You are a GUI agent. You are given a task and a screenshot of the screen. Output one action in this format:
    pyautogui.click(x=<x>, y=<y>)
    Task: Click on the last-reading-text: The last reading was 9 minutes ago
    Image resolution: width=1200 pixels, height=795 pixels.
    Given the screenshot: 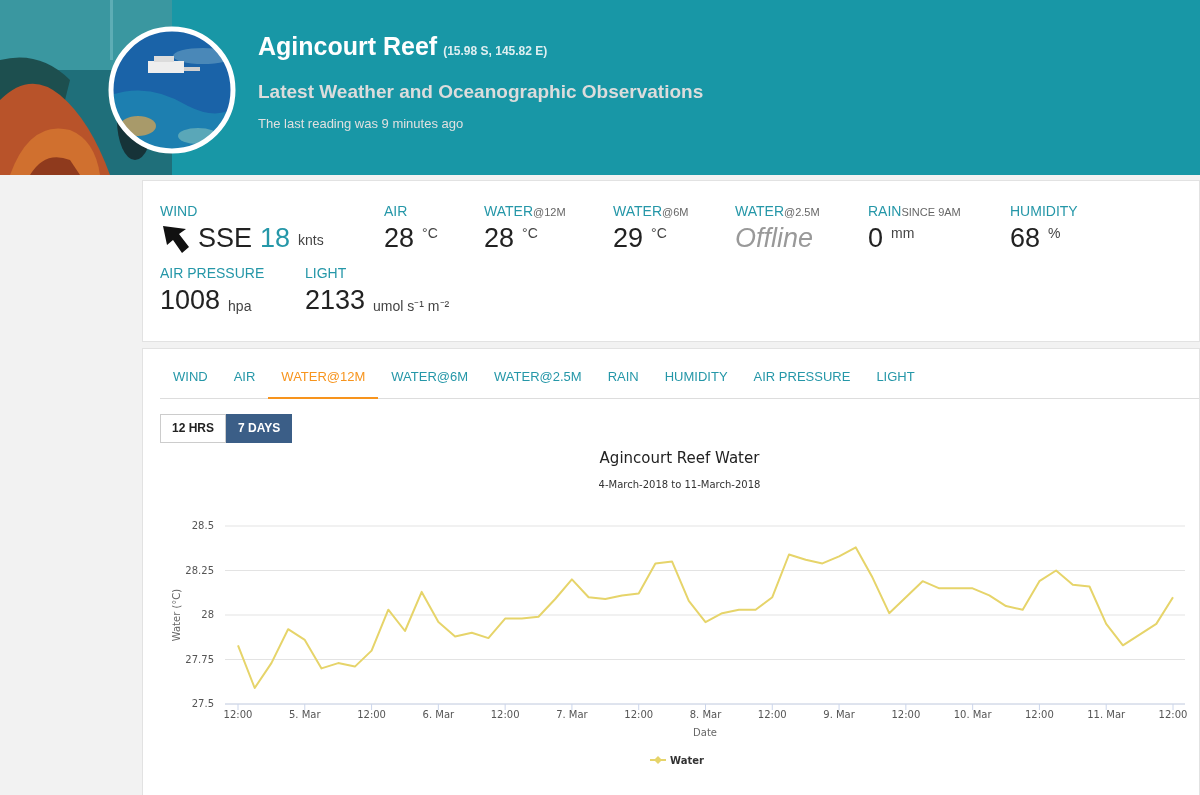 What is the action you would take?
    pyautogui.click(x=361, y=124)
    